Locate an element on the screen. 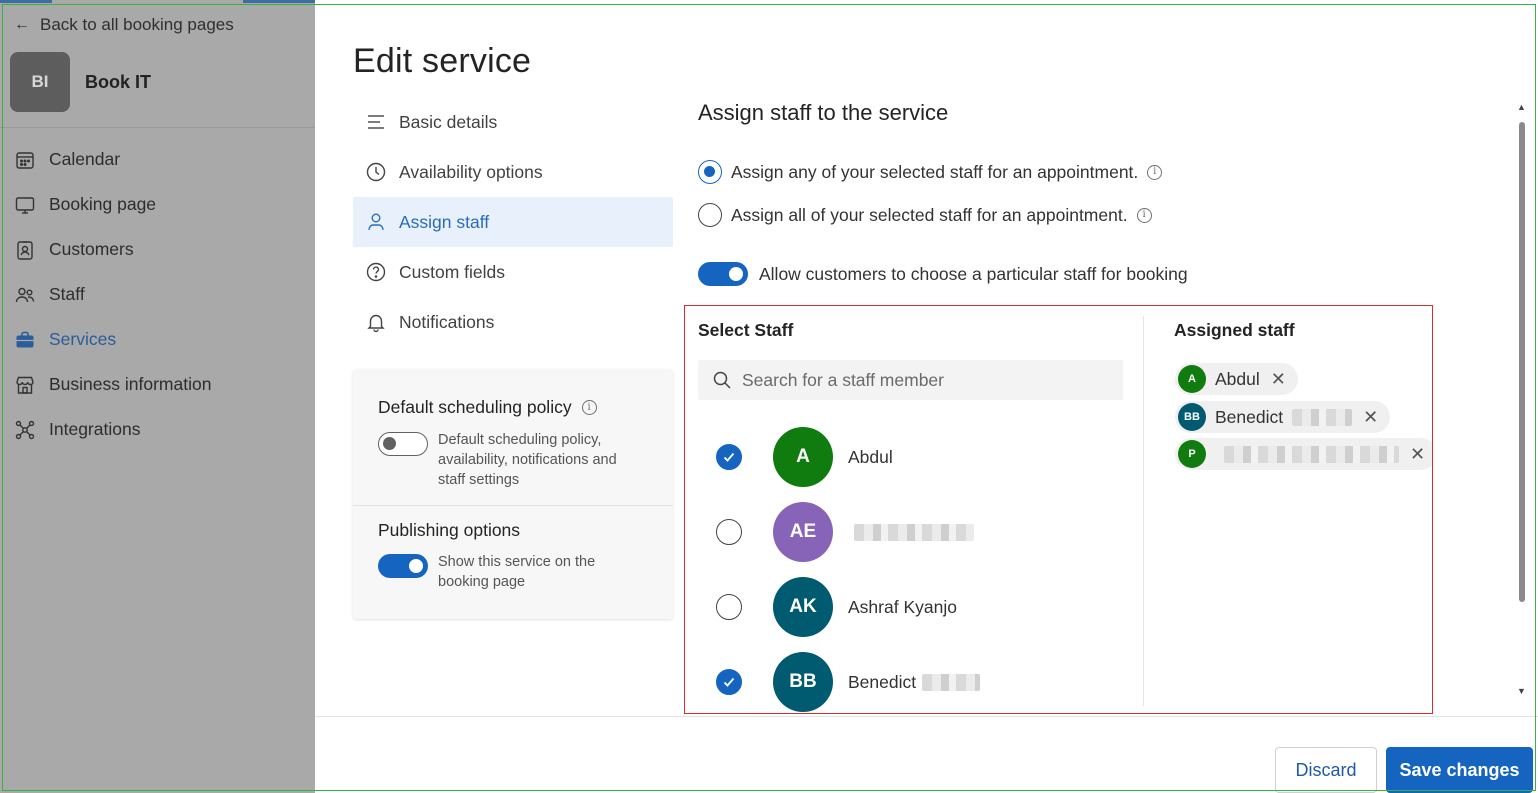 Image resolution: width=1538 pixels, height=793 pixels. radio-assign-all is located at coordinates (710, 215).